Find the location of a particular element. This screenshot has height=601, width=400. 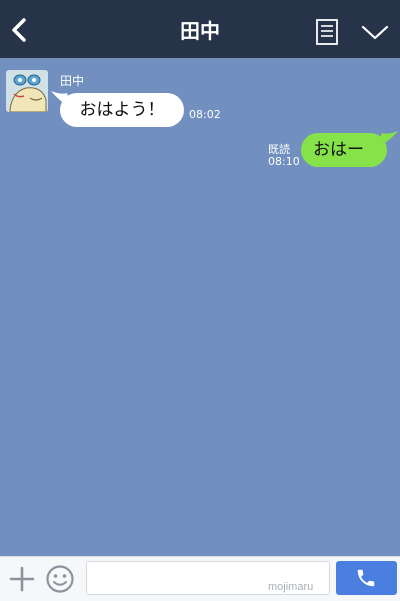

emoji-button is located at coordinates (60, 579).